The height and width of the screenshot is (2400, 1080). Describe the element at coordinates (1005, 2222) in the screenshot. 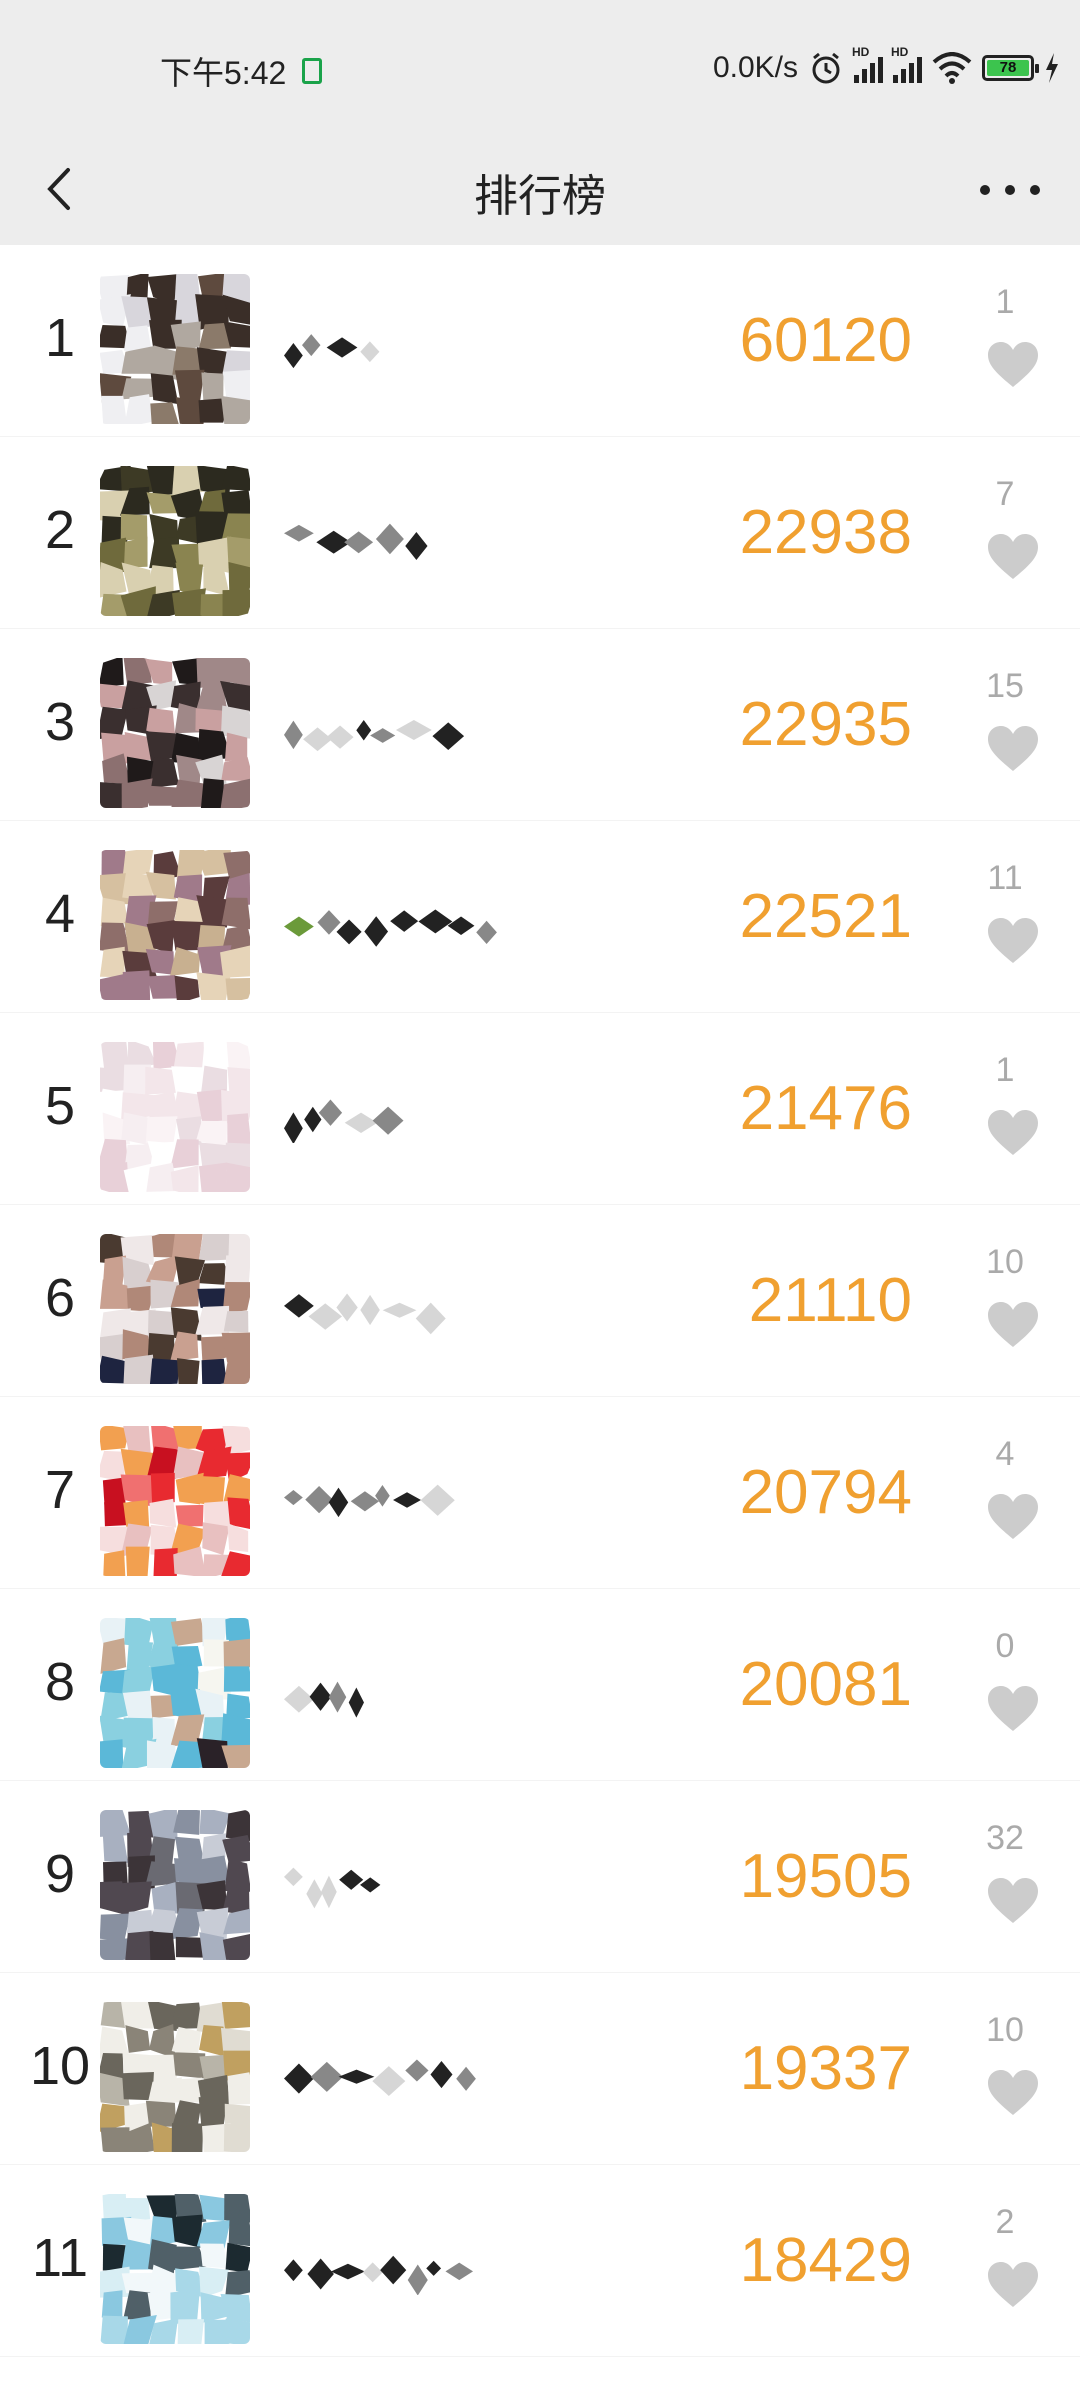

I see `like-count: 2` at that location.